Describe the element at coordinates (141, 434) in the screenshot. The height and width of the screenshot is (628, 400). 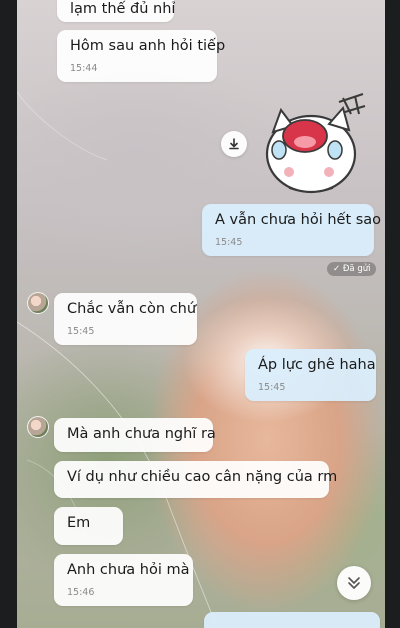
I see `message-text: Mà anh chưa nghĩ ra` at that location.